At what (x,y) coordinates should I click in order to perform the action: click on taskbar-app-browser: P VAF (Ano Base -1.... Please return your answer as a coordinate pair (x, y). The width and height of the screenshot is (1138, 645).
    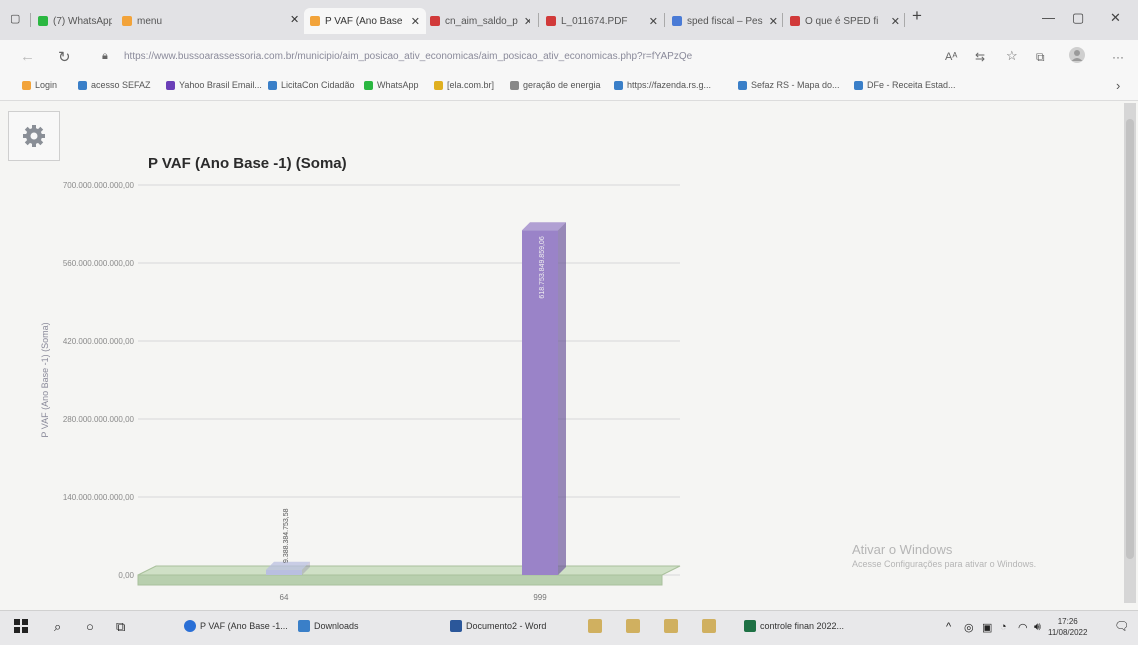
    Looking at the image, I should click on (236, 626).